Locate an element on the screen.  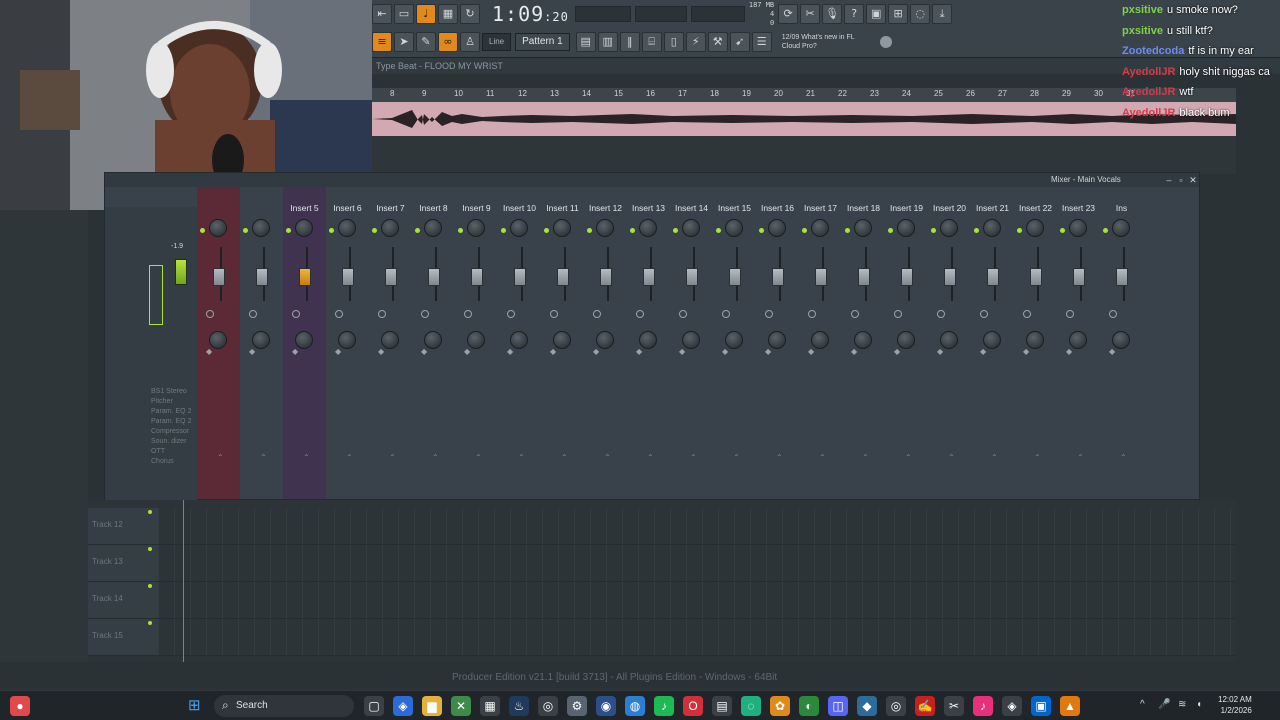
mixer-titlebar: Mixer - Main Vocals – ▫ ✕ is located at coordinates (652, 180).